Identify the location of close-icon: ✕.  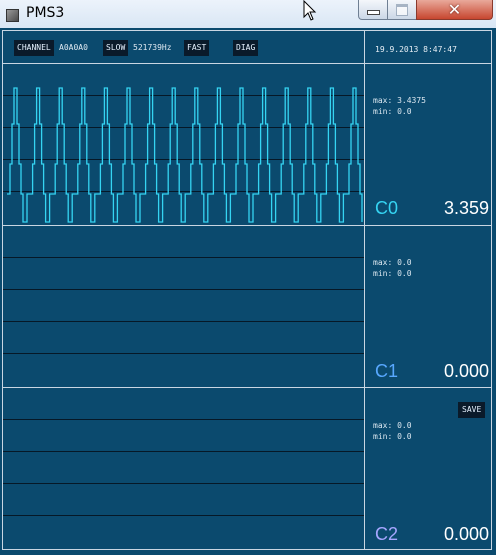
(454, 9).